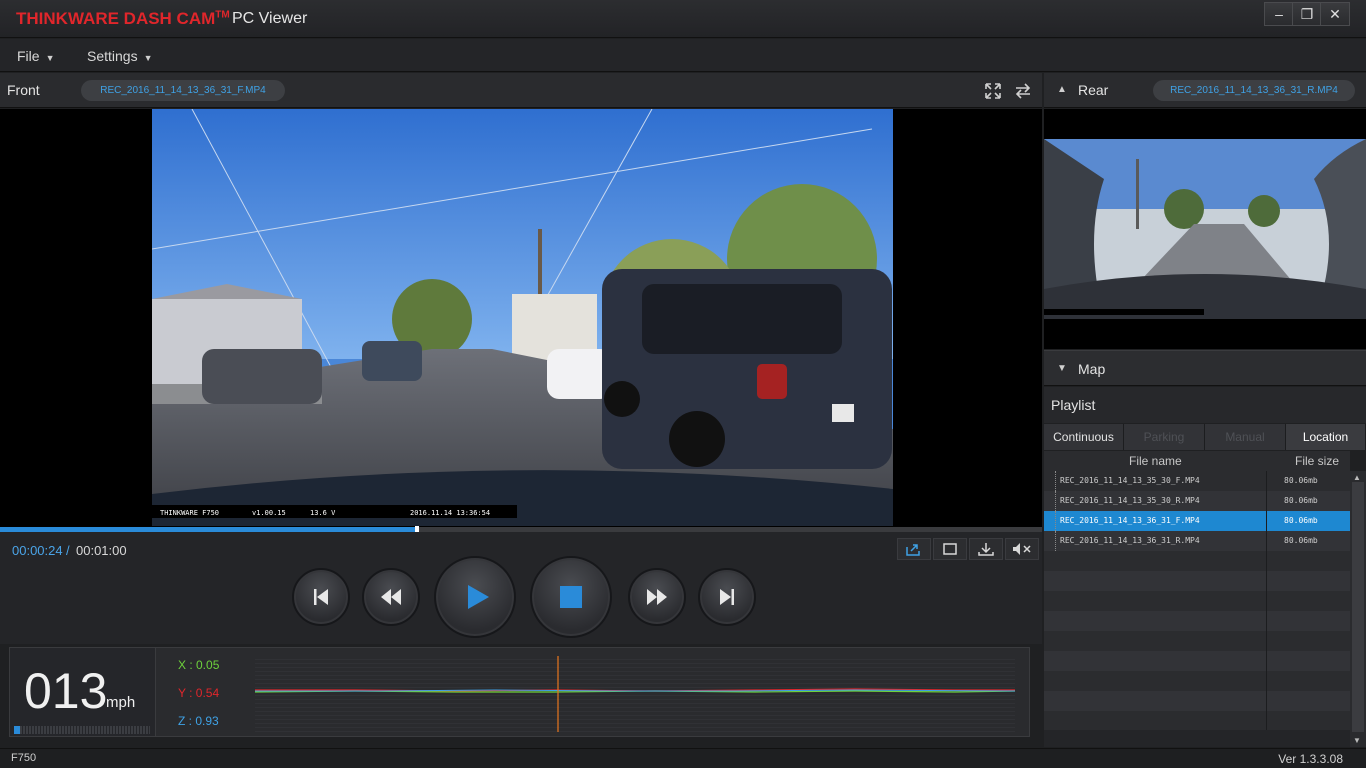 The width and height of the screenshot is (1366, 768). I want to click on playlist-header: Playlist, so click(1205, 405).